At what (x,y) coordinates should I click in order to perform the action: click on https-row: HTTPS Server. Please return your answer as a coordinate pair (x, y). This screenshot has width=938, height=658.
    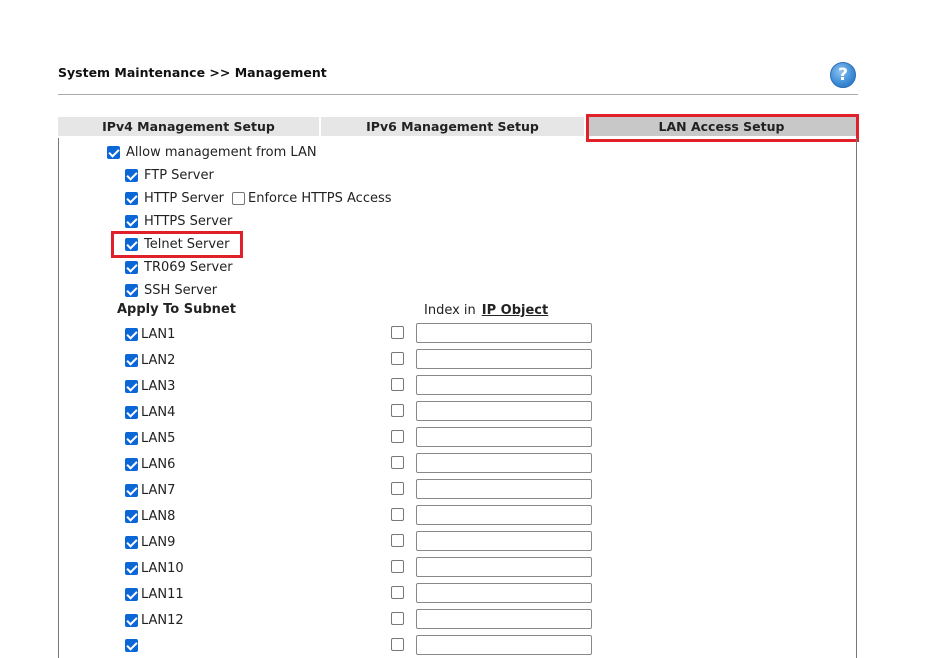
    Looking at the image, I should click on (178, 221).